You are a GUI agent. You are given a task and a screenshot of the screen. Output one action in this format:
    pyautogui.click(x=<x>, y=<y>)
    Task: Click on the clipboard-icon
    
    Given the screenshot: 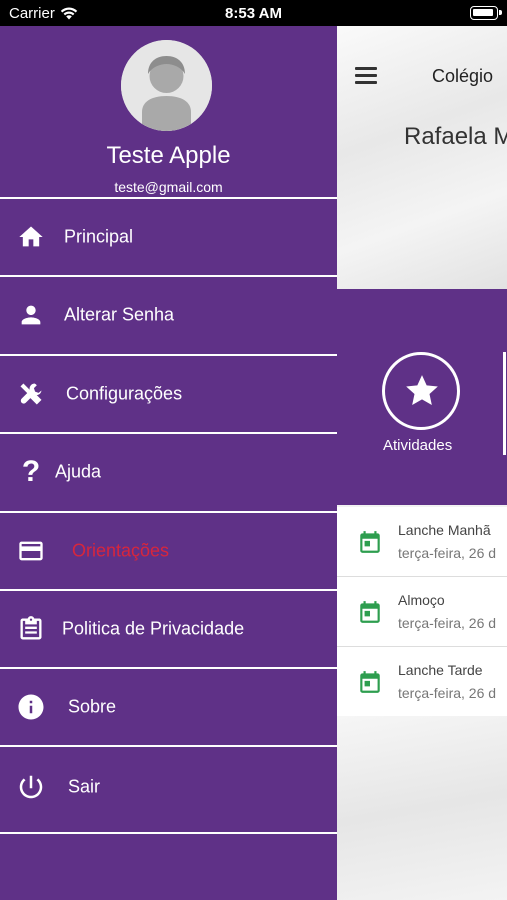 What is the action you would take?
    pyautogui.click(x=31, y=629)
    